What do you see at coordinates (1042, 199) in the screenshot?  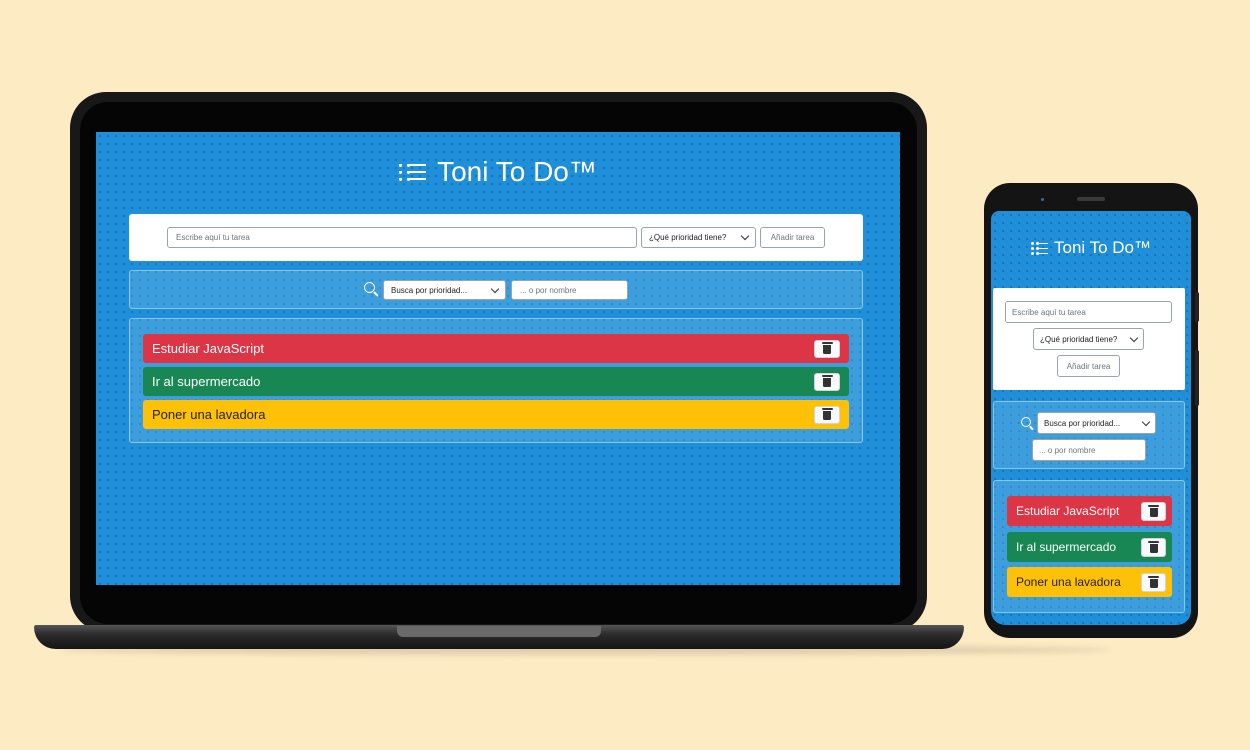 I see `phone-camera` at bounding box center [1042, 199].